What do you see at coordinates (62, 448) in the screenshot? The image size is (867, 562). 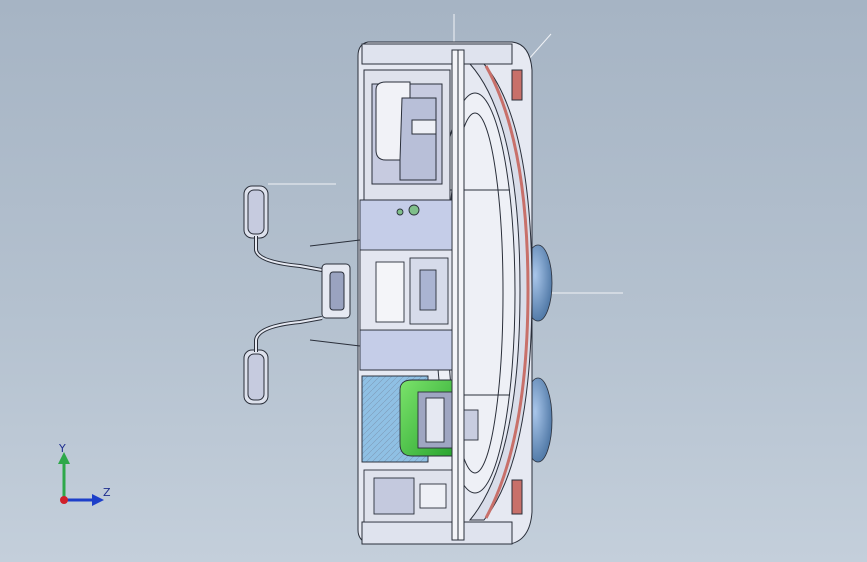 I see `y-axis-label: Y` at bounding box center [62, 448].